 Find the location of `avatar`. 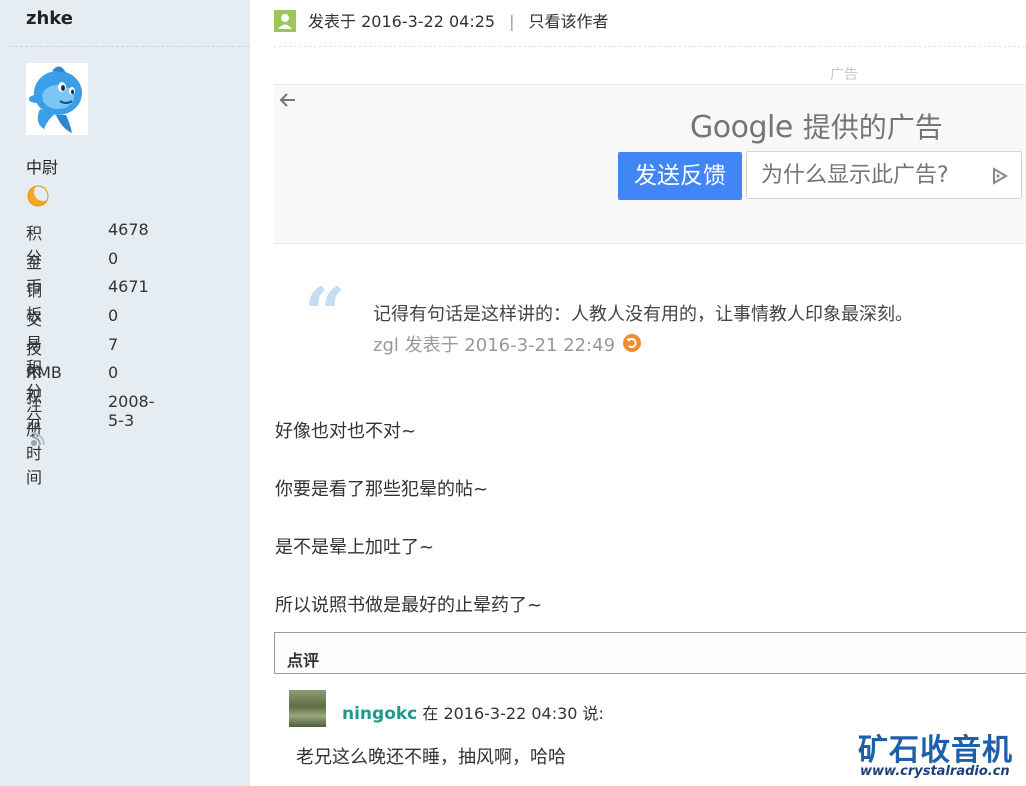

avatar is located at coordinates (57, 99).